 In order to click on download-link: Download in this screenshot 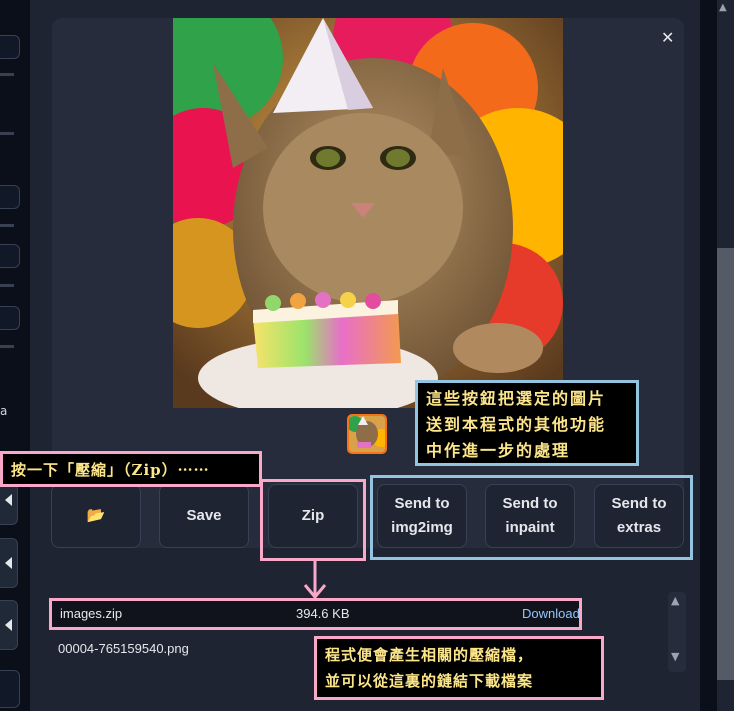, I will do `click(551, 613)`.